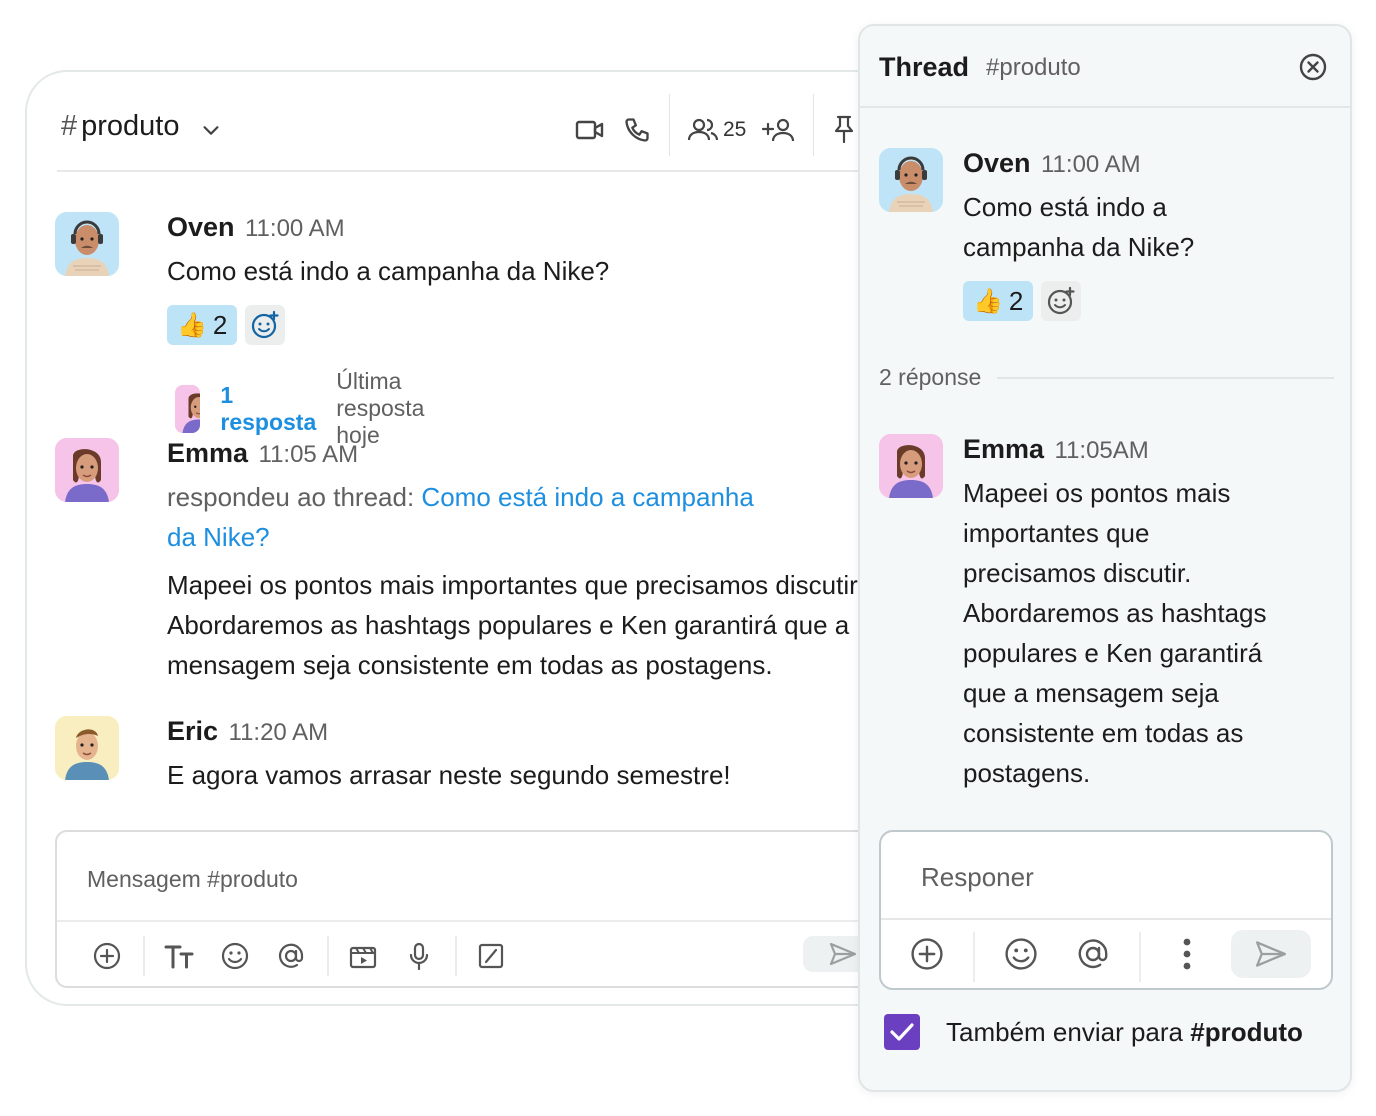 This screenshot has width=1376, height=1116. I want to click on message-text-line: precisamos discutir., so click(1077, 573).